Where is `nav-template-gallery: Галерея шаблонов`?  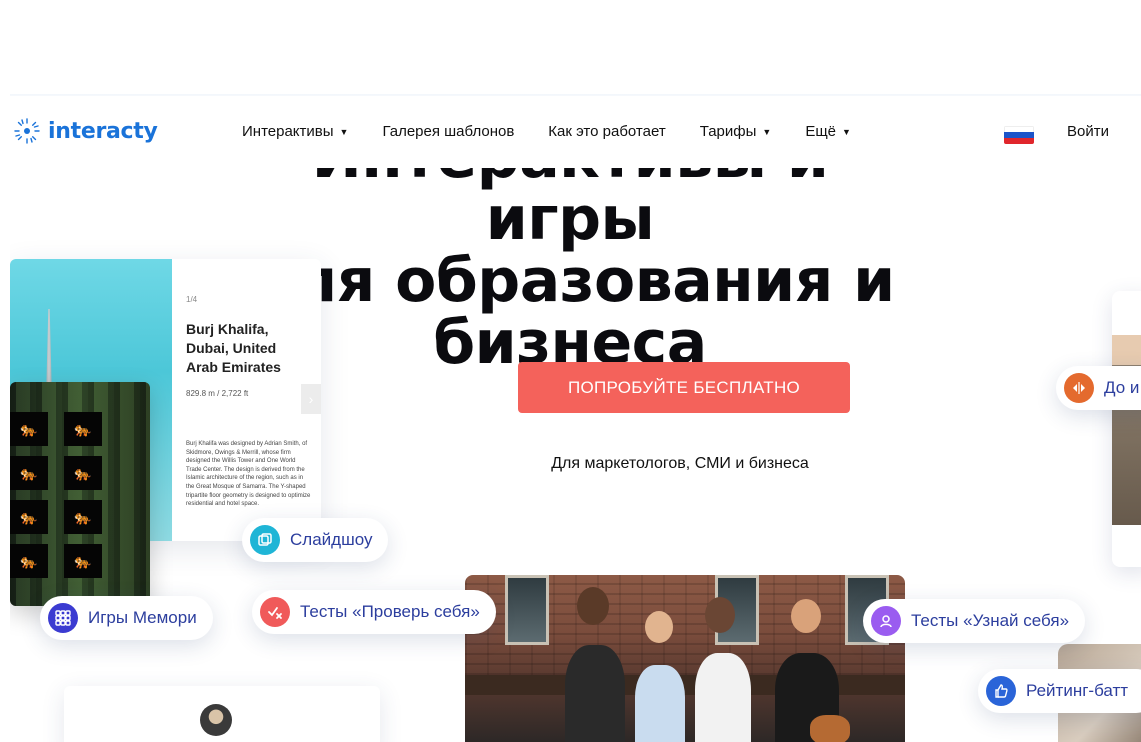 nav-template-gallery: Галерея шаблонов is located at coordinates (448, 131).